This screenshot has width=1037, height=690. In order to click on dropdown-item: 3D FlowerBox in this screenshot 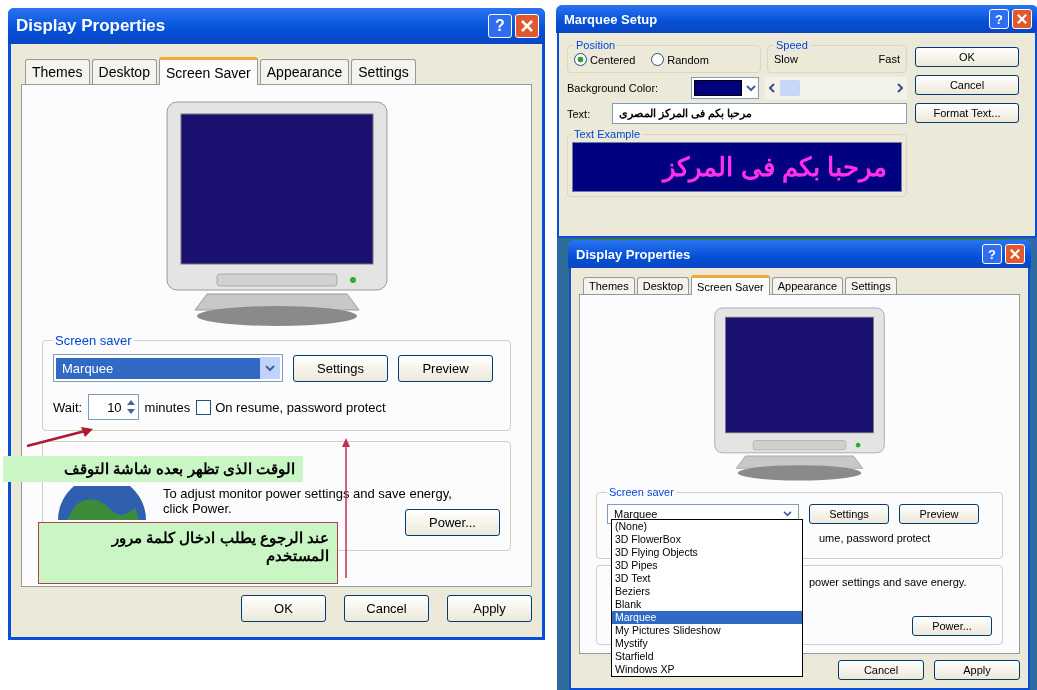, I will do `click(707, 539)`.